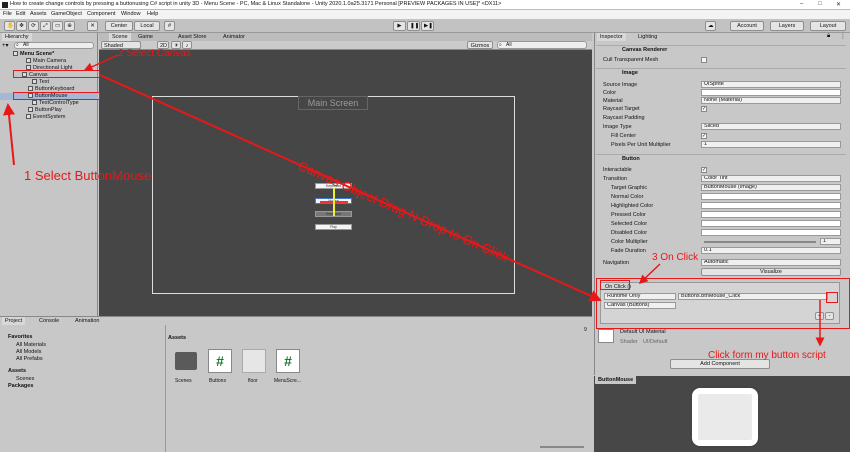  I want to click on annotation-on-click: 3 On Click, so click(675, 257).